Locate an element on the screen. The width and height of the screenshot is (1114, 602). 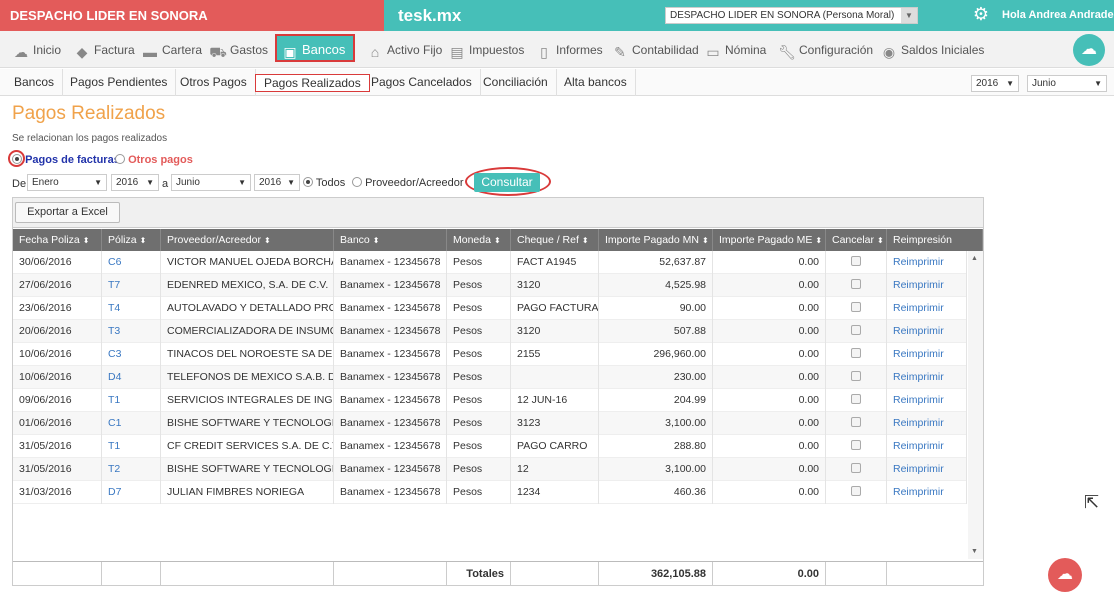
cell-poliza: C3 is located at coordinates (131, 354).